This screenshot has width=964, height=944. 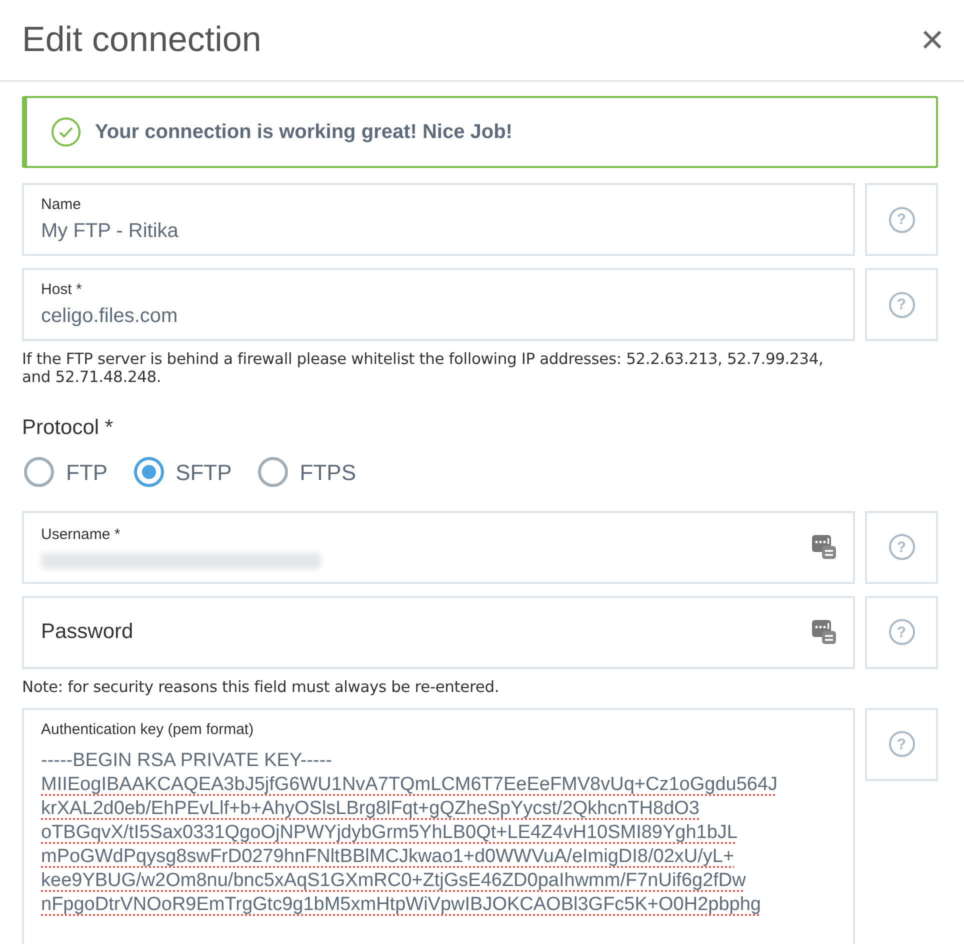 What do you see at coordinates (389, 833) in the screenshot?
I see `key-text-line: oTBGqvX/tI5Sax0331QgoOjNPWYjdybGrm5YhLB0Qt+LE4Z4vH10SMI89Ygh1bJL` at bounding box center [389, 833].